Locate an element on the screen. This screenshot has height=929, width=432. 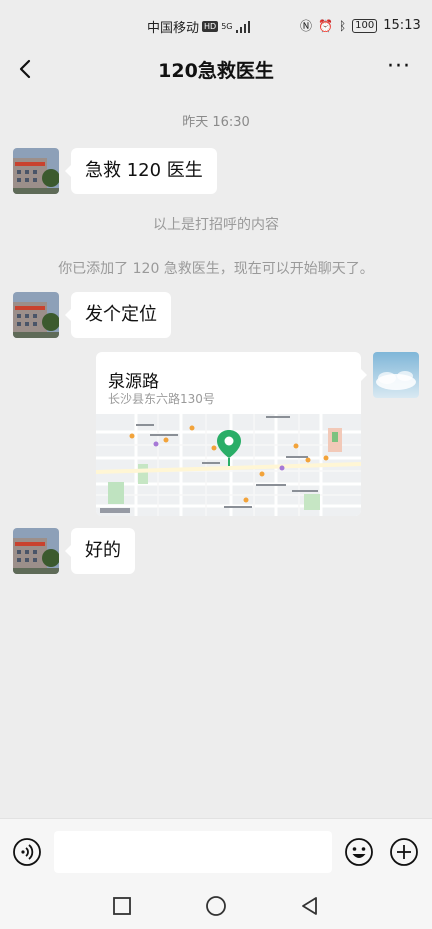
triangle-back-icon is located at coordinates (309, 906).